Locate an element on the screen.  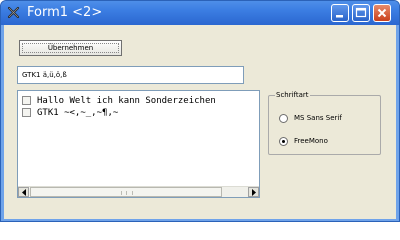
grip-icon is located at coordinates (127, 193).